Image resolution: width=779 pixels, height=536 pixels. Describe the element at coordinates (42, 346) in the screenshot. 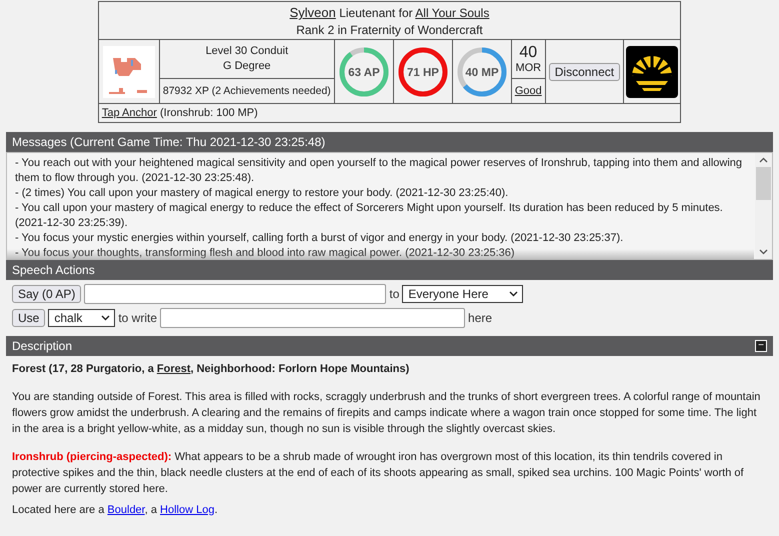

I see `description-header: Description` at that location.